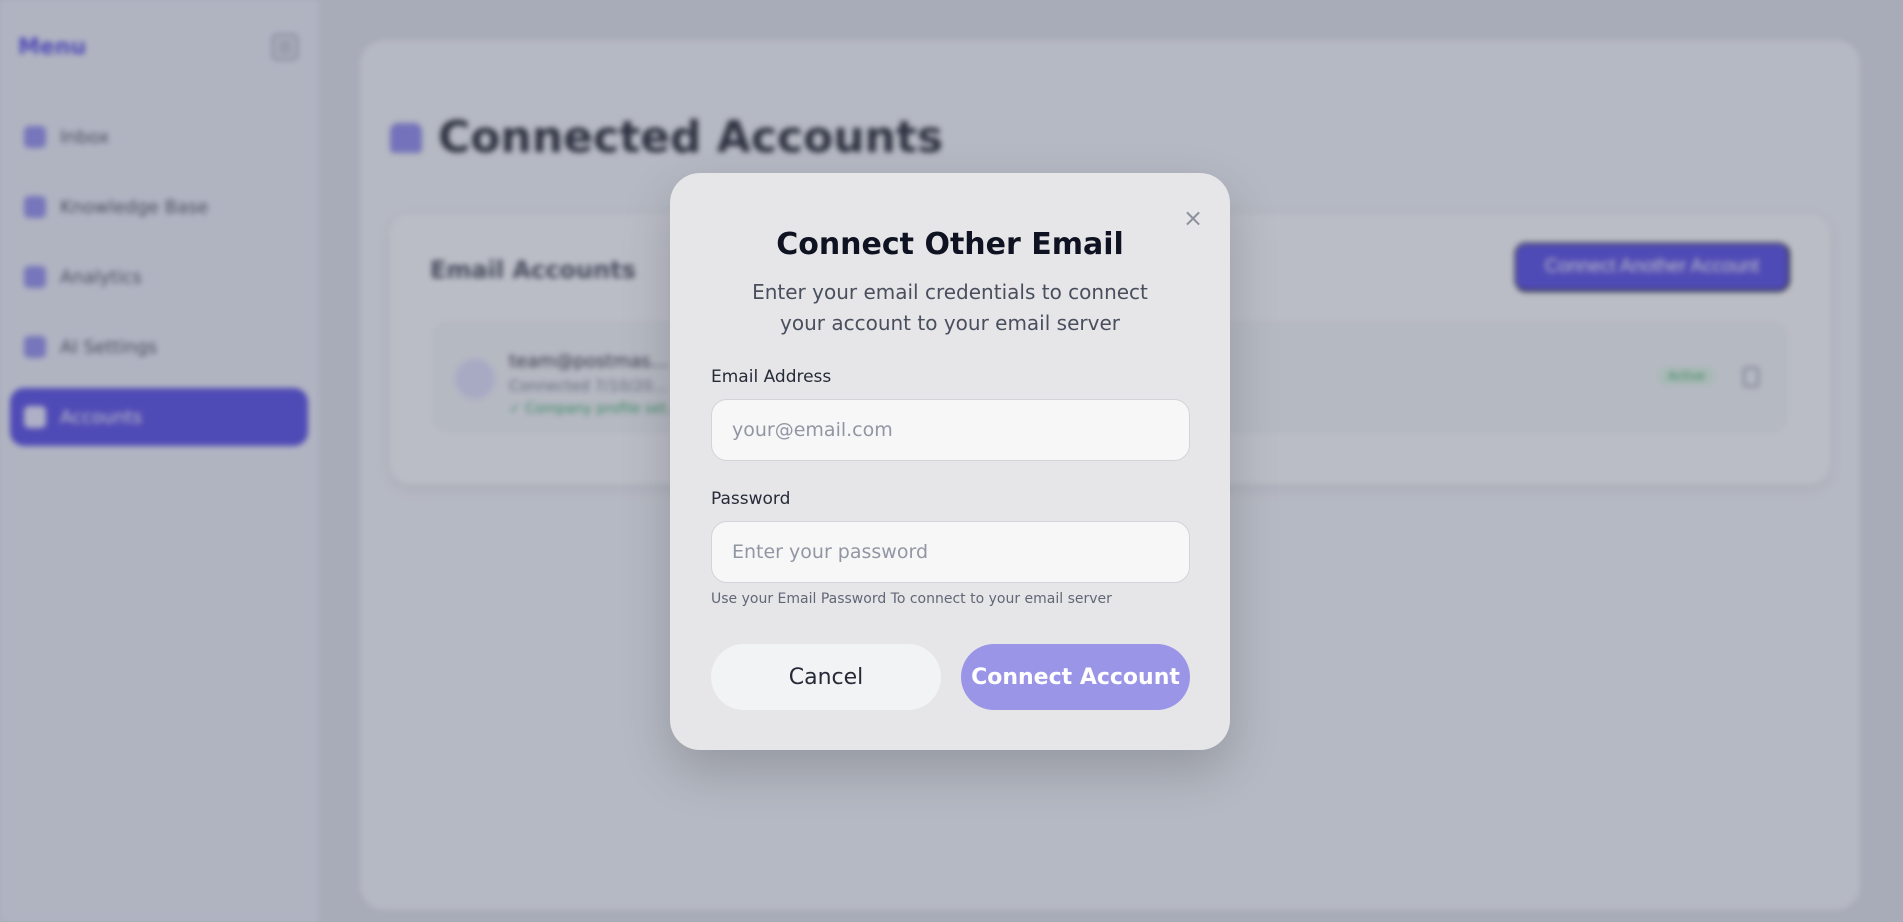 This screenshot has width=1903, height=922. I want to click on password-field, so click(950, 552).